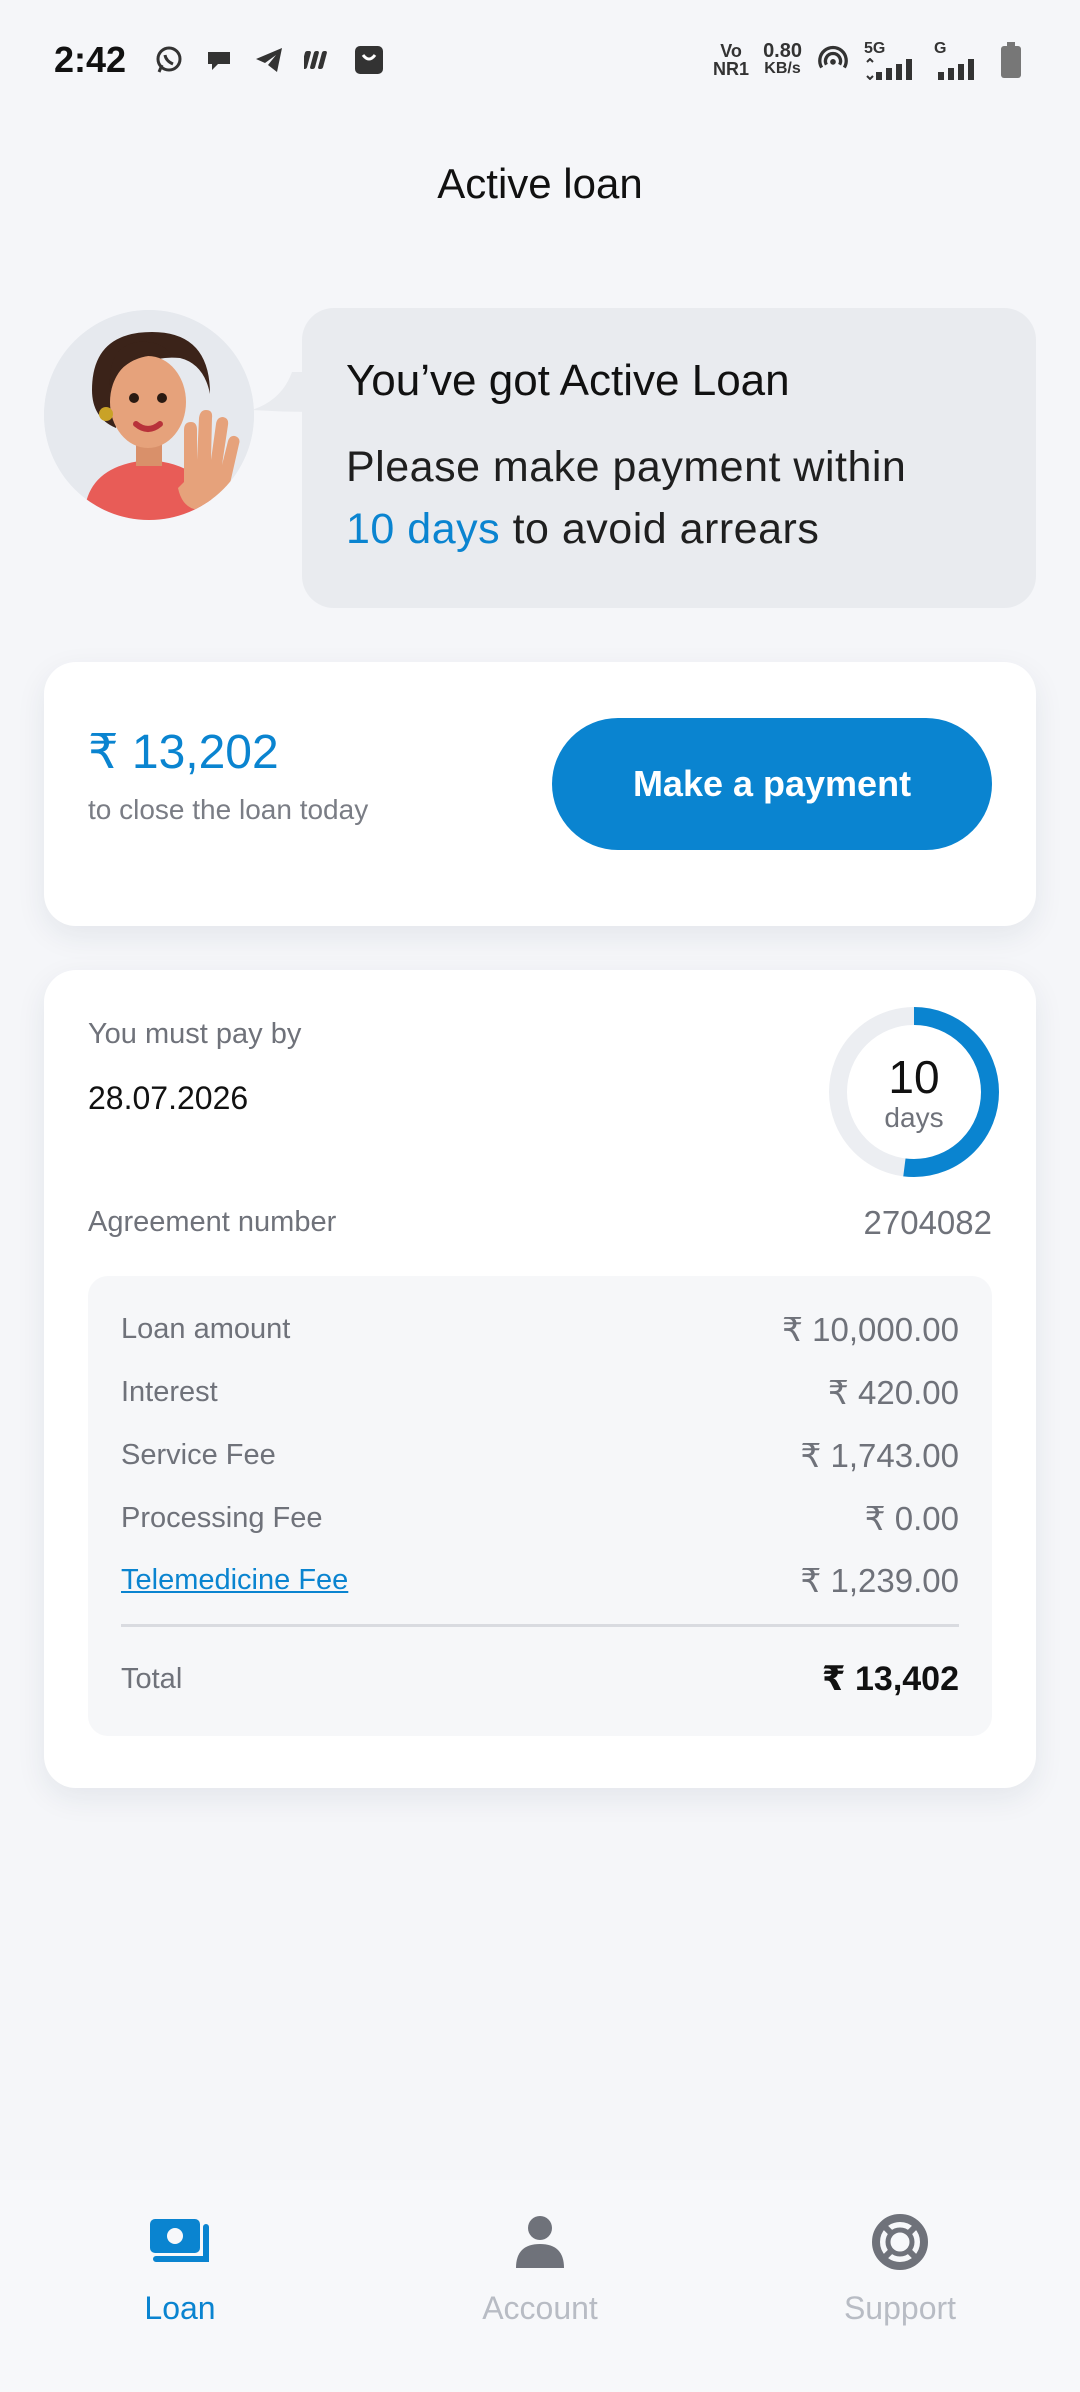 Image resolution: width=1080 pixels, height=2392 pixels. Describe the element at coordinates (927, 1222) in the screenshot. I see `agreement-number: 2704082` at that location.